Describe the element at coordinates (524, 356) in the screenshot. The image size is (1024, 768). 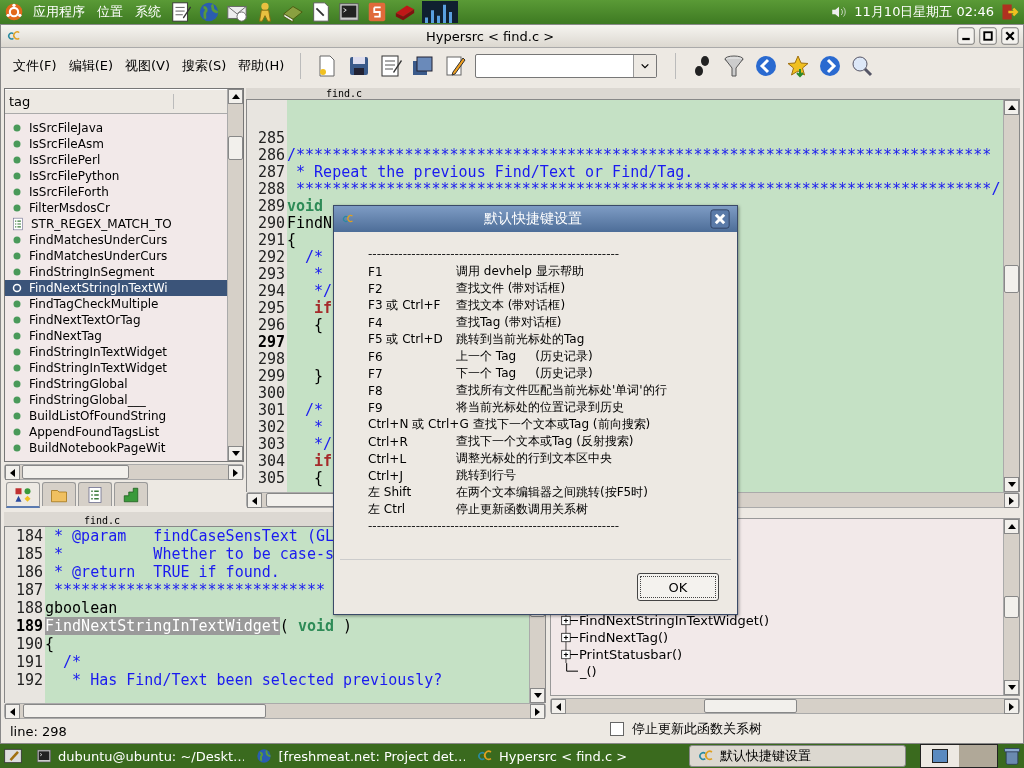
I see `shortcut-description: 上一个 Tag (历史记录)` at that location.